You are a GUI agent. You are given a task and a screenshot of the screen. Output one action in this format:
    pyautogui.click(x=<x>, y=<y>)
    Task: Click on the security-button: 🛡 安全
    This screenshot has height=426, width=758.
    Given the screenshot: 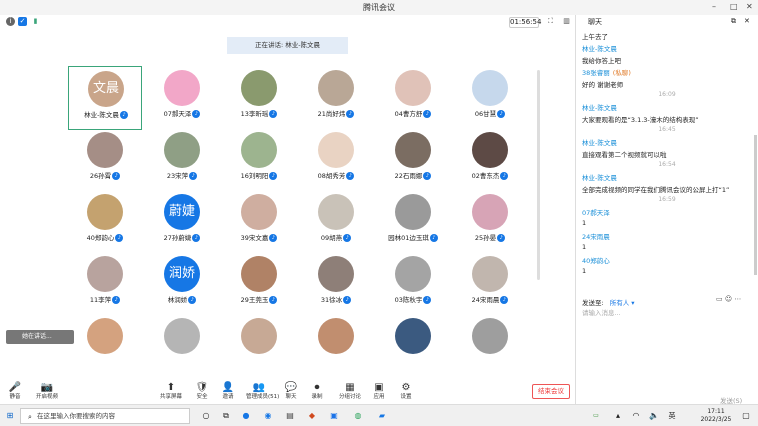 What is the action you would take?
    pyautogui.click(x=202, y=393)
    